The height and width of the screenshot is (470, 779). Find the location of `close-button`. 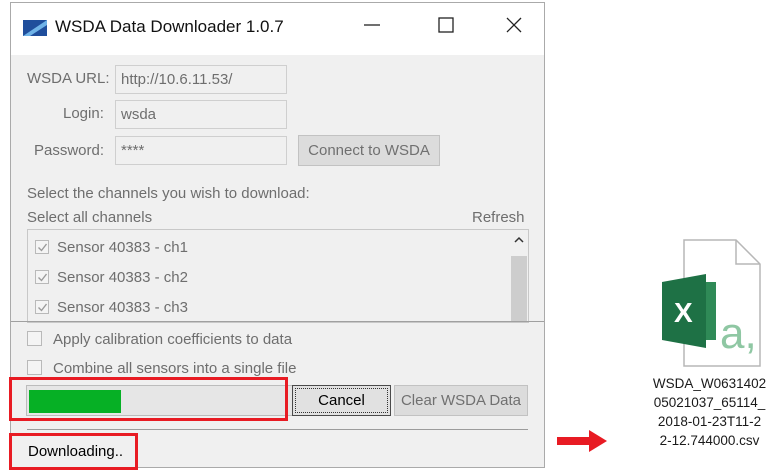

close-button is located at coordinates (514, 25).